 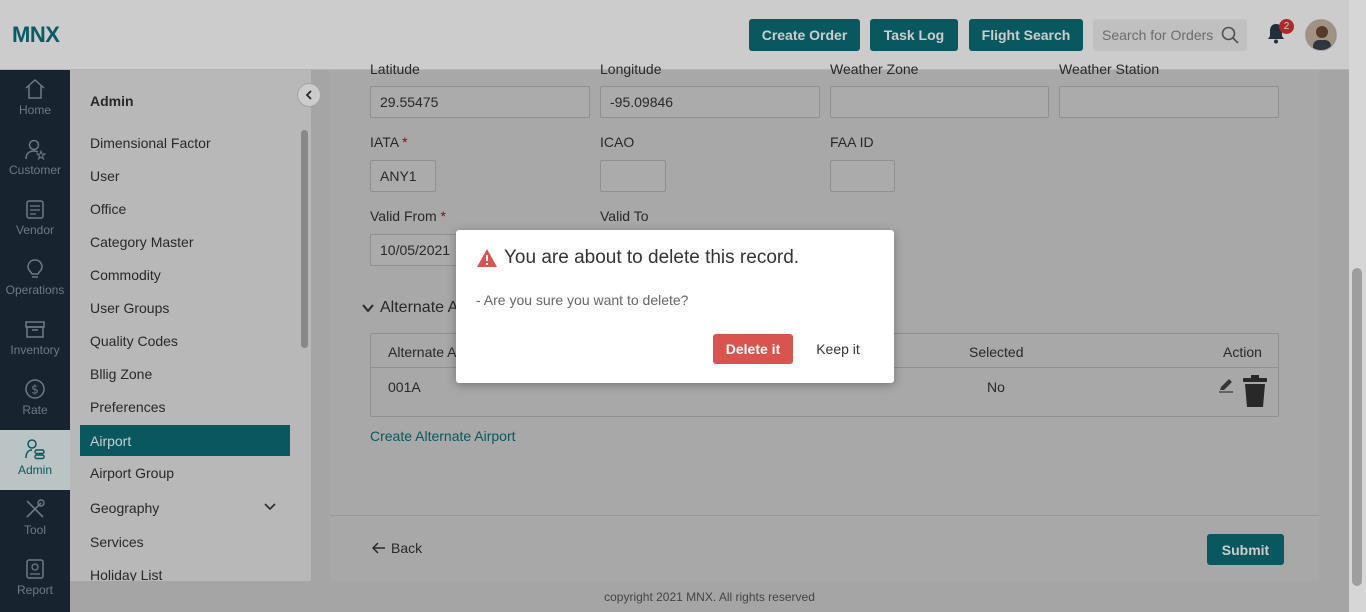 I want to click on dialog-title: You are about to delete this record., so click(x=637, y=258).